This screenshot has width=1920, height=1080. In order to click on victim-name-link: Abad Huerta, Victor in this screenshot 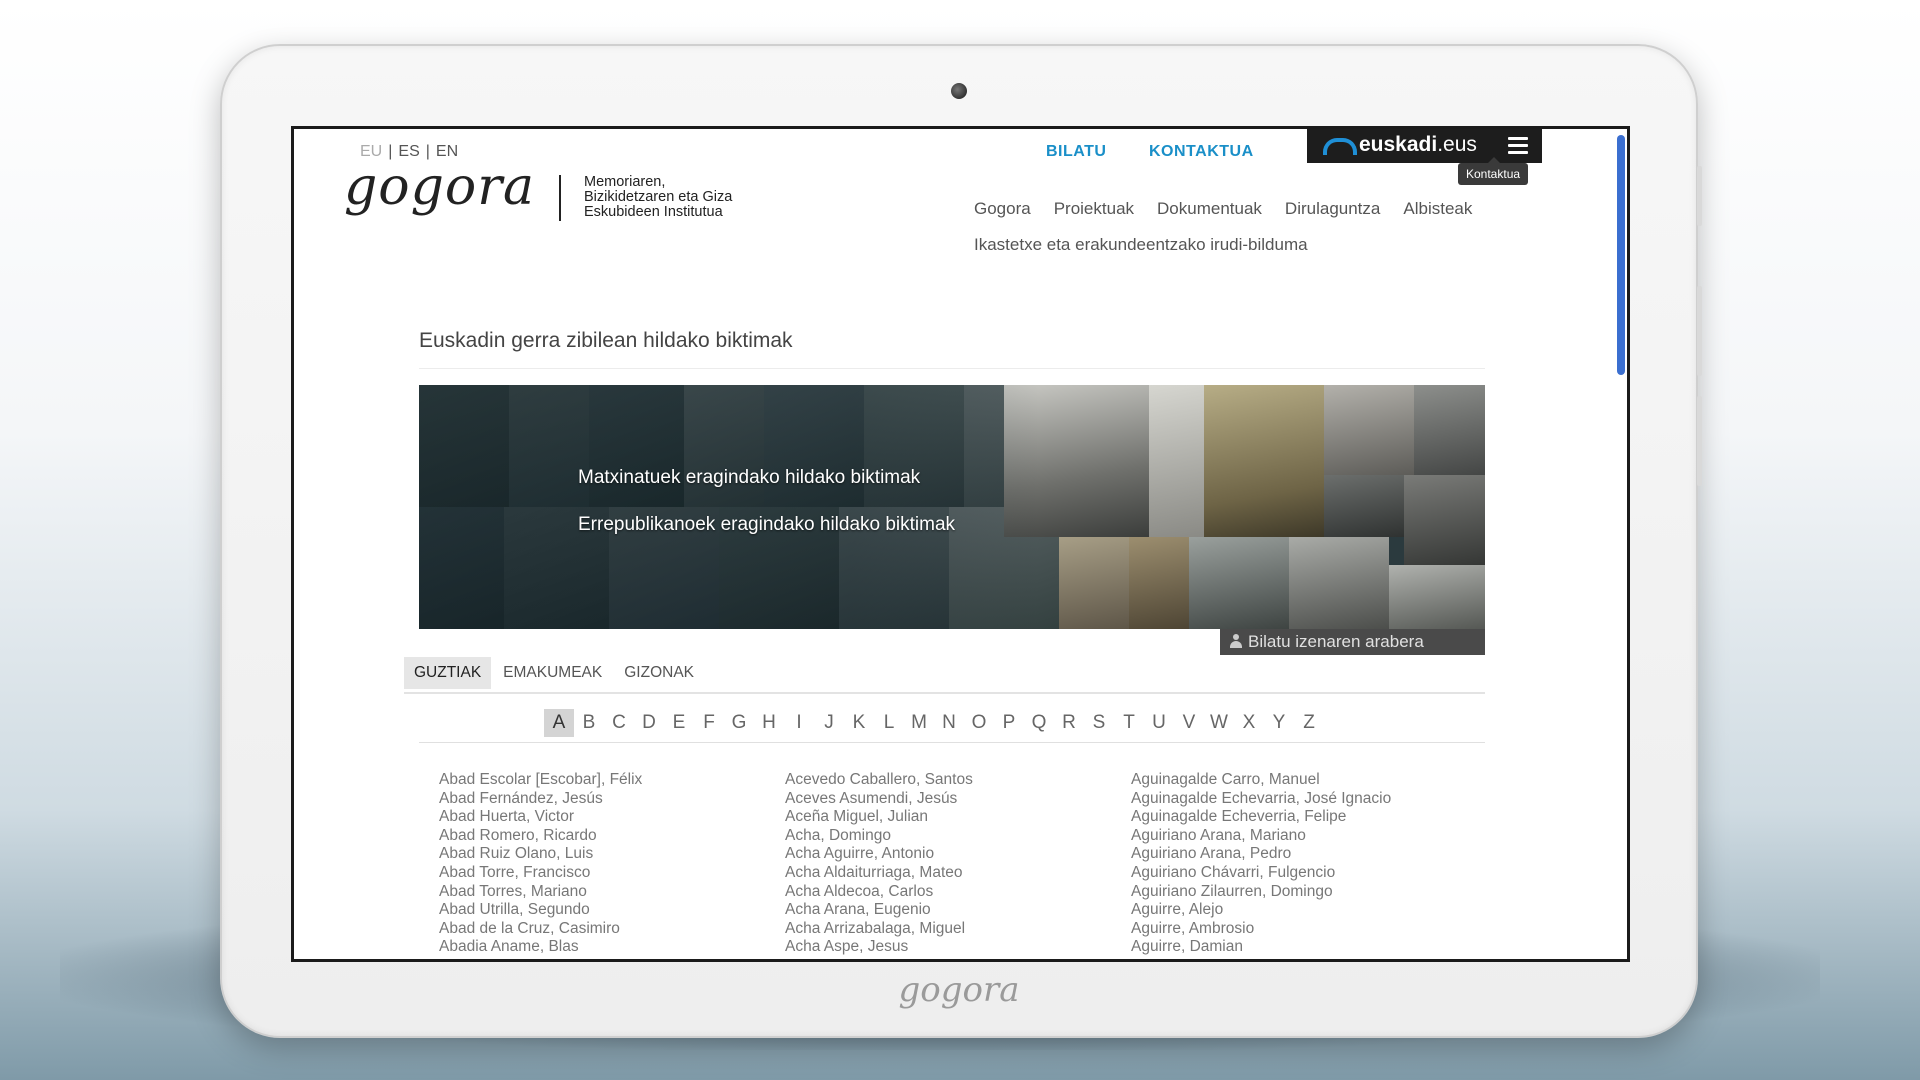, I will do `click(540, 817)`.